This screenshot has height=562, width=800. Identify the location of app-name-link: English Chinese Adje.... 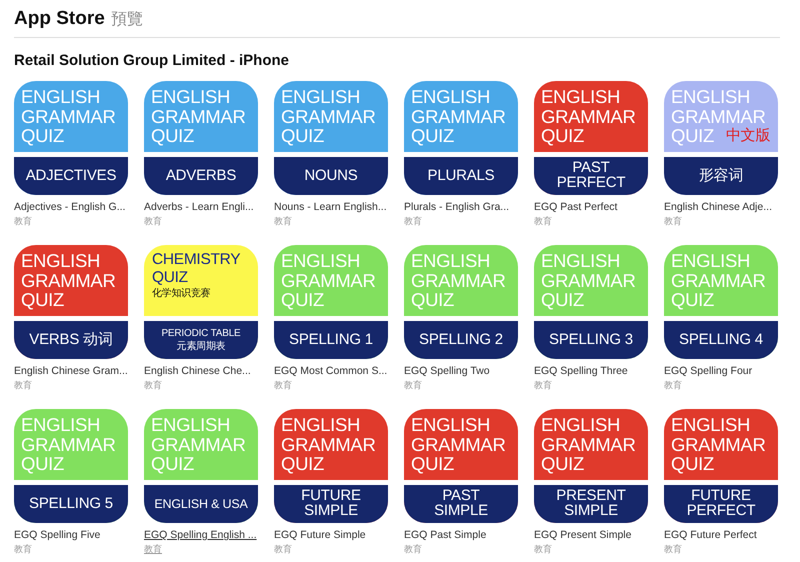
(718, 207).